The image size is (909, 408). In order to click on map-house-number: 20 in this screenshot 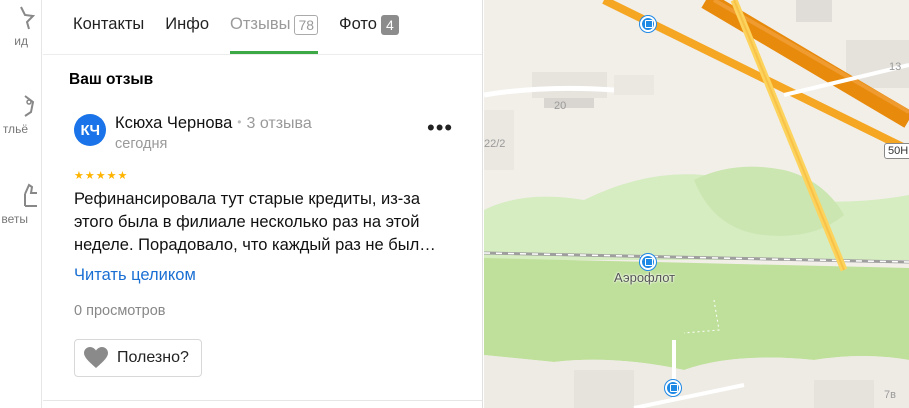, I will do `click(560, 106)`.